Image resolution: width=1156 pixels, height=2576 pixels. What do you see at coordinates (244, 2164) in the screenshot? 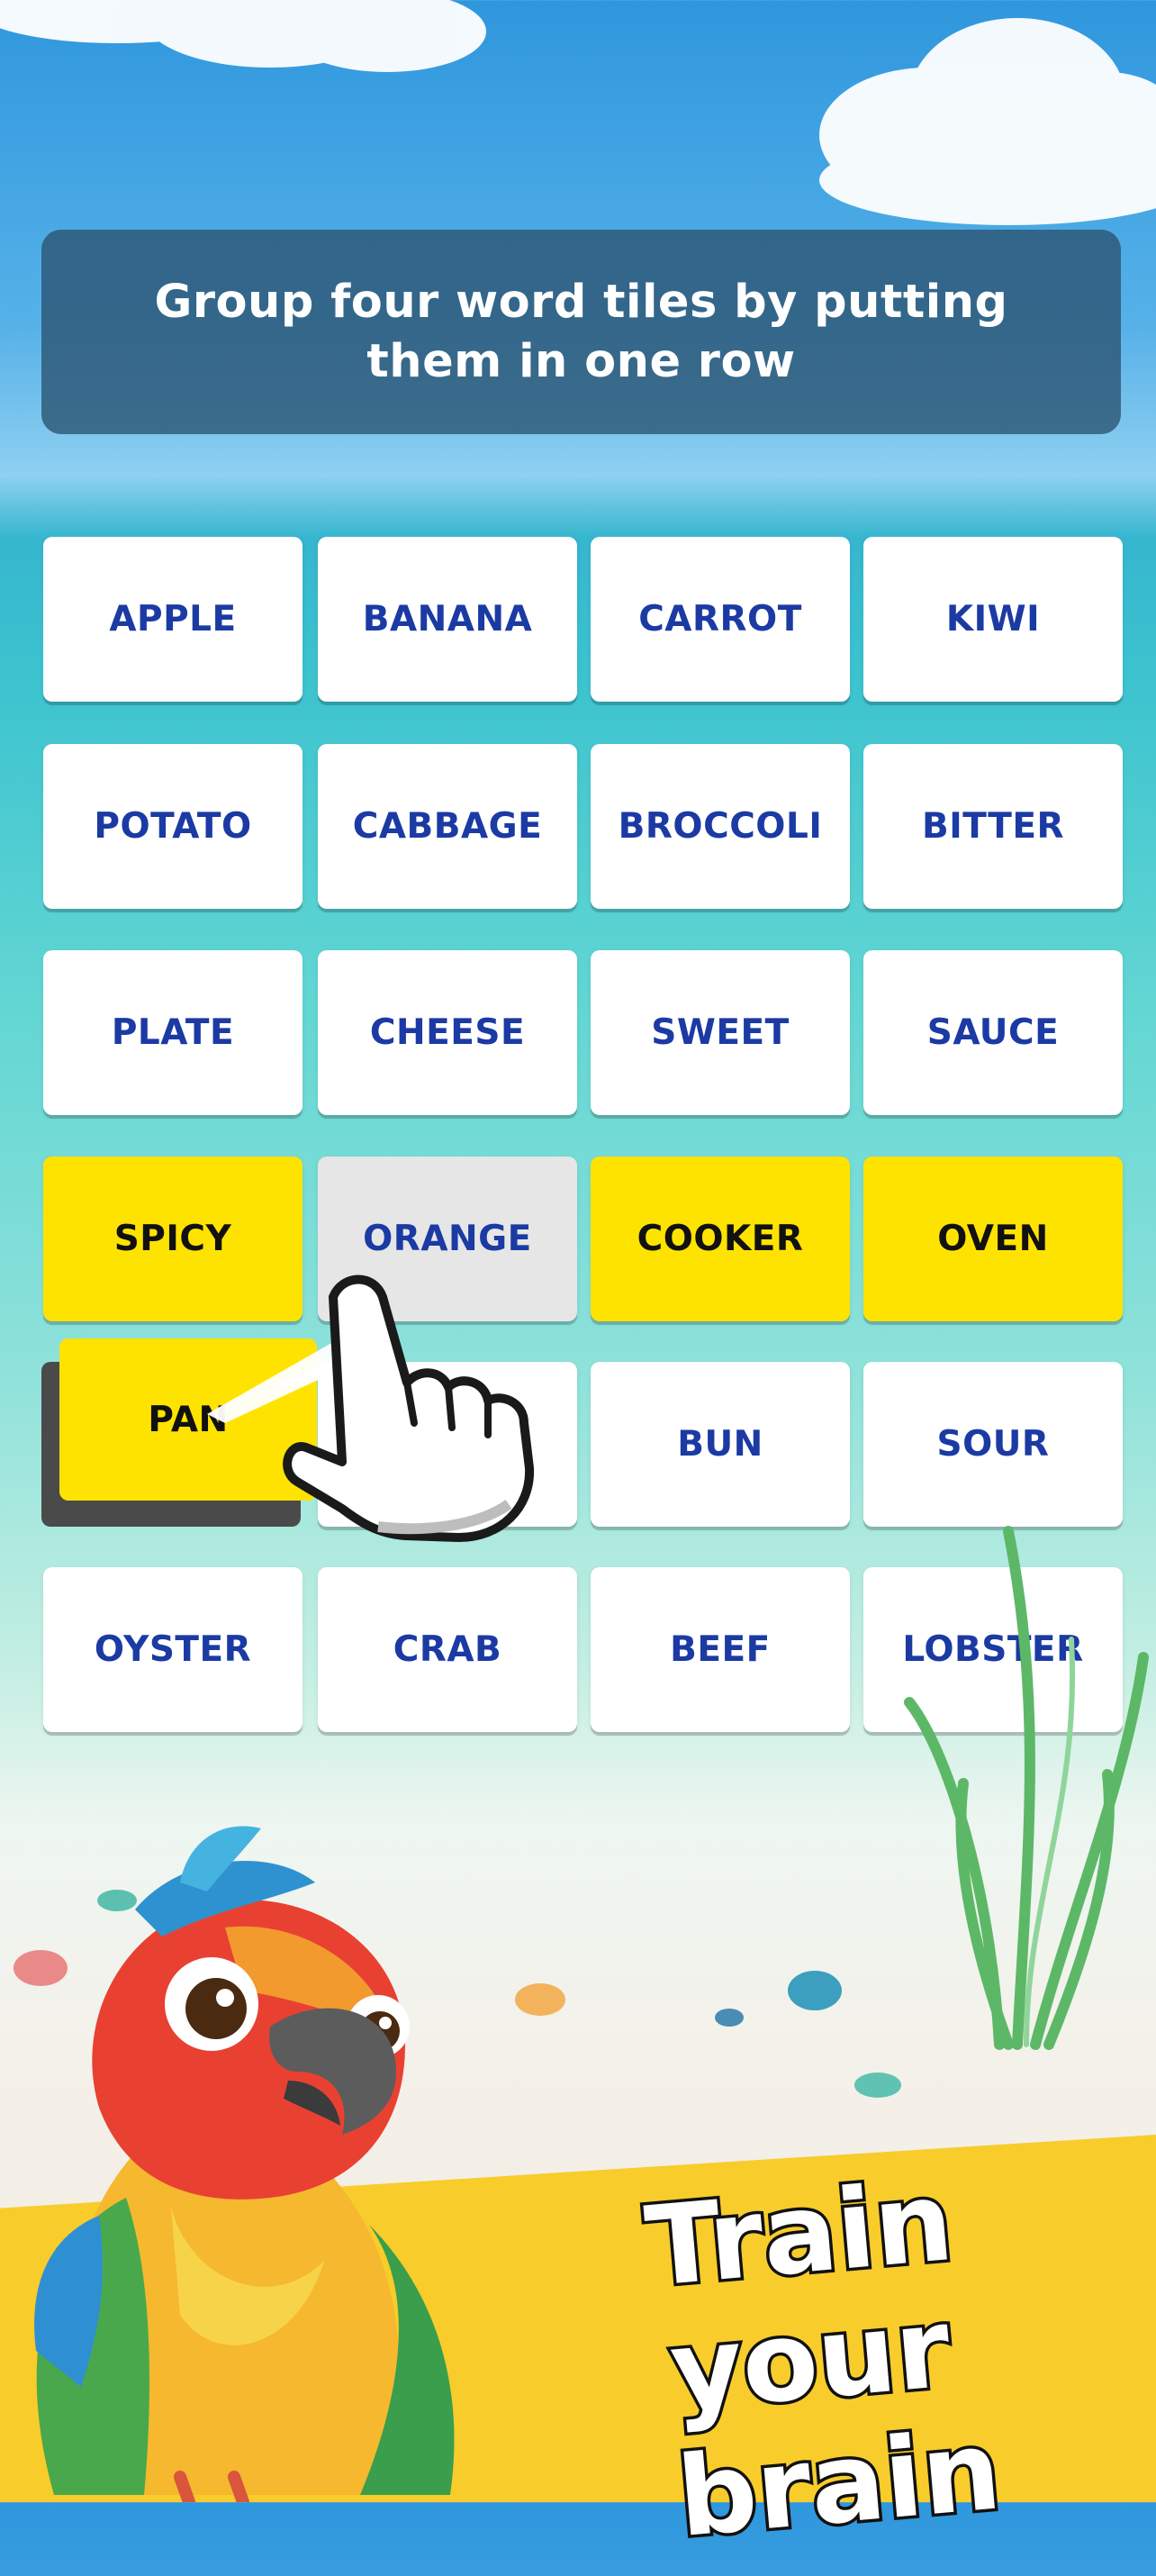
I see `parrot-mascot` at bounding box center [244, 2164].